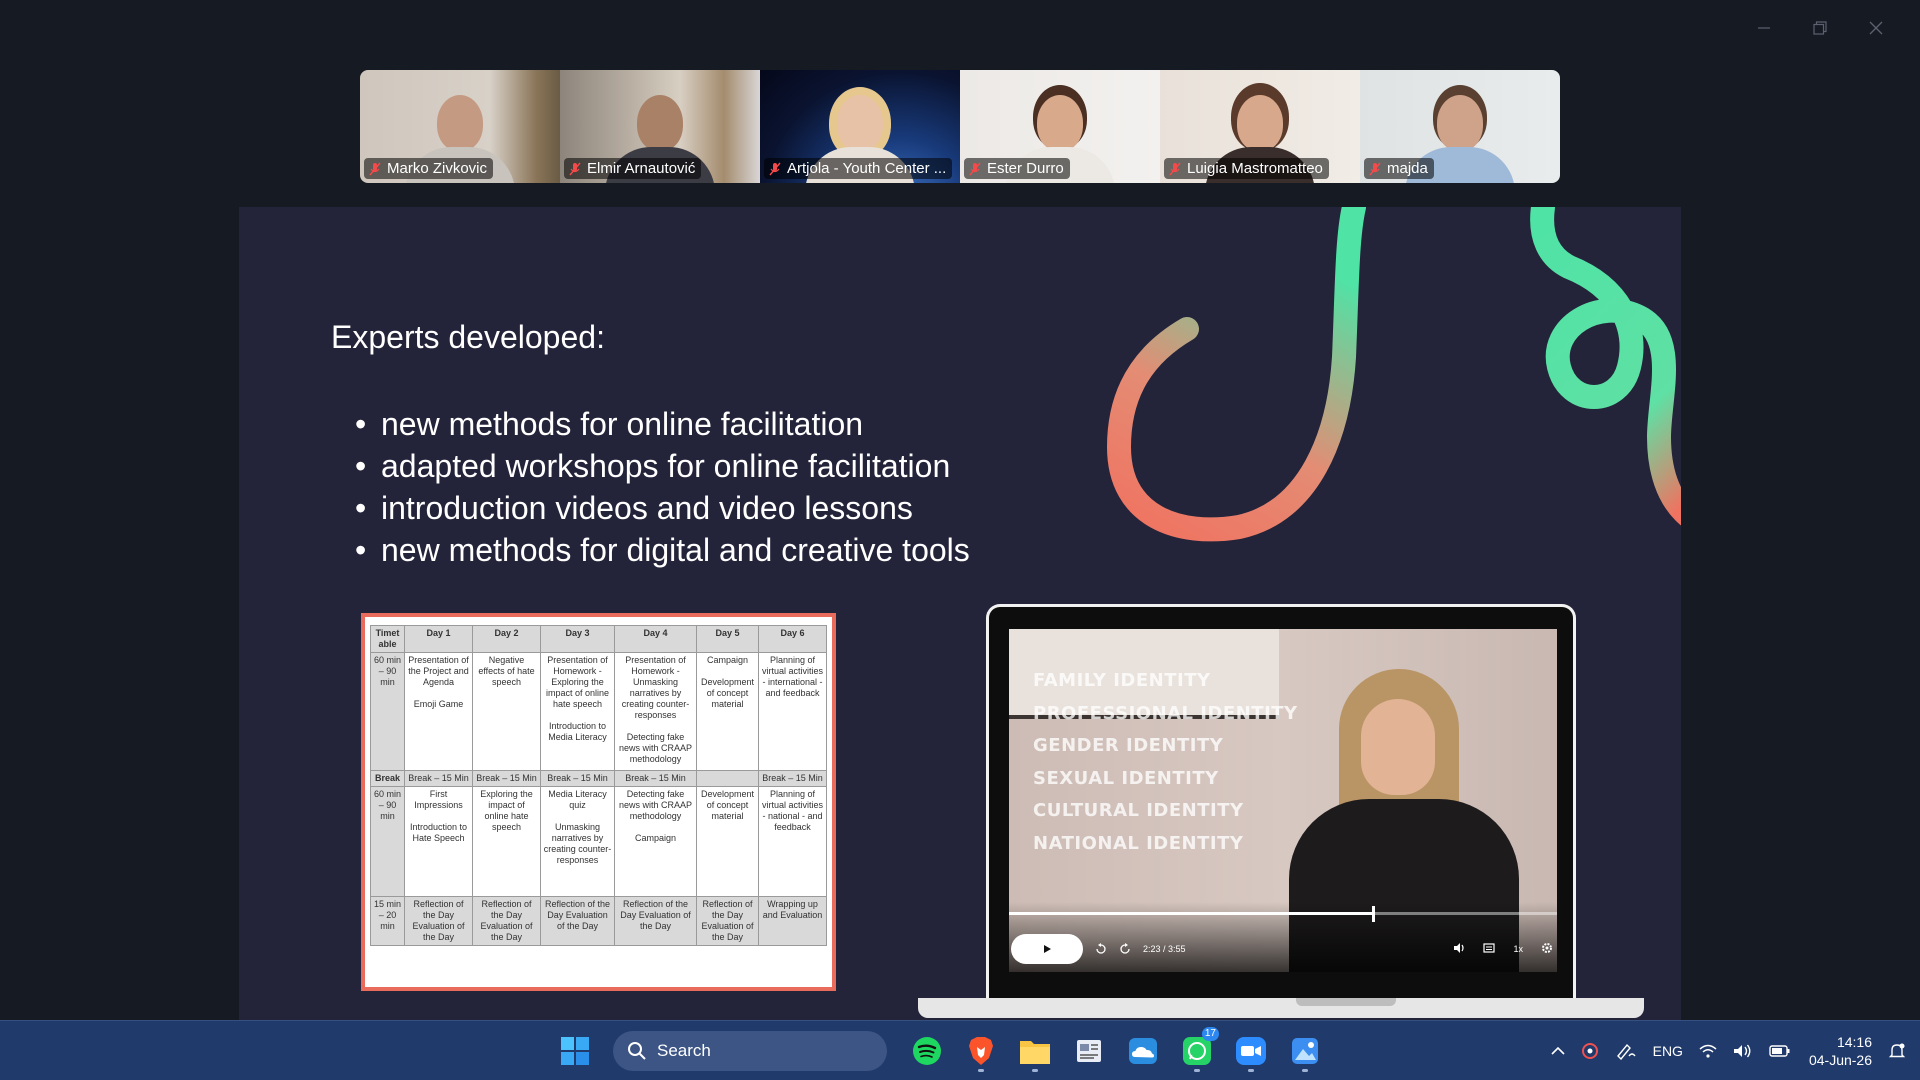 The height and width of the screenshot is (1080, 1920). What do you see at coordinates (1708, 1051) in the screenshot?
I see `wifi-icon` at bounding box center [1708, 1051].